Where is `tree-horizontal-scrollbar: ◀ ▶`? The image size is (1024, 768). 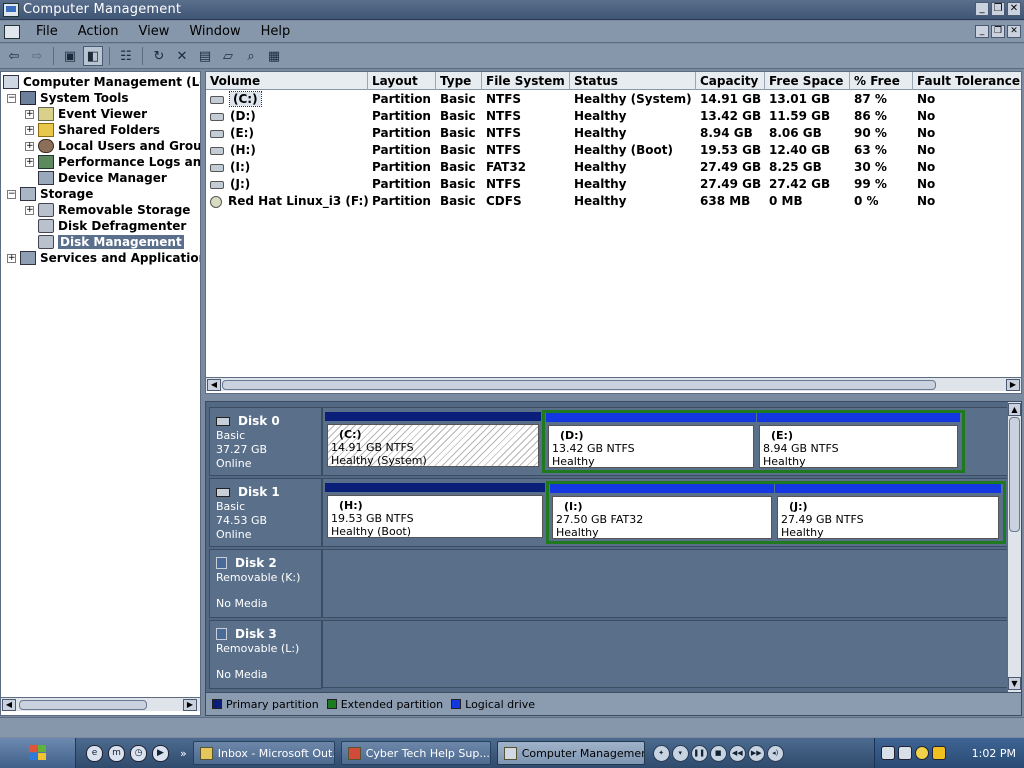
tree-horizontal-scrollbar: ◀ ▶ is located at coordinates (100, 704).